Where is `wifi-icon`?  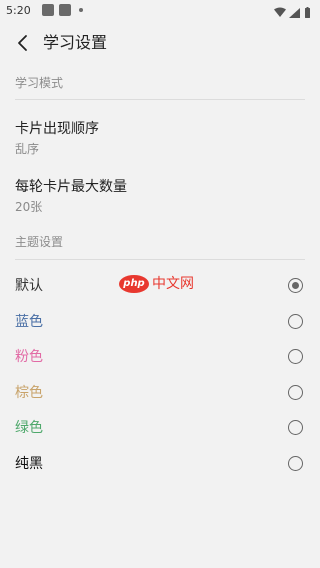
wifi-icon is located at coordinates (280, 12).